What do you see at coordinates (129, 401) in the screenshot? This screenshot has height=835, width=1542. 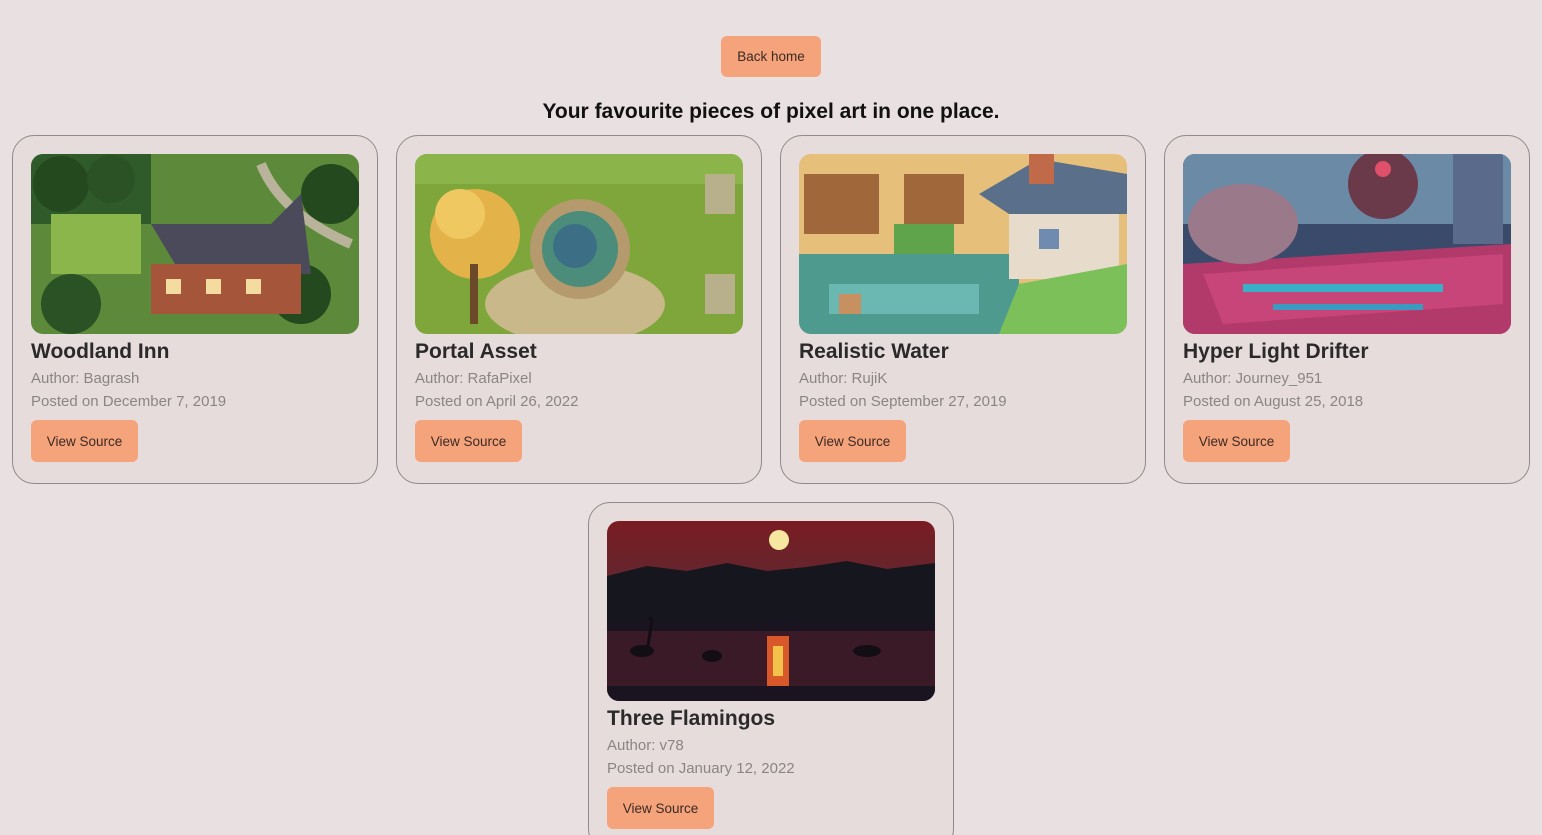 I see `art-date: Posted on December 7, 2019` at bounding box center [129, 401].